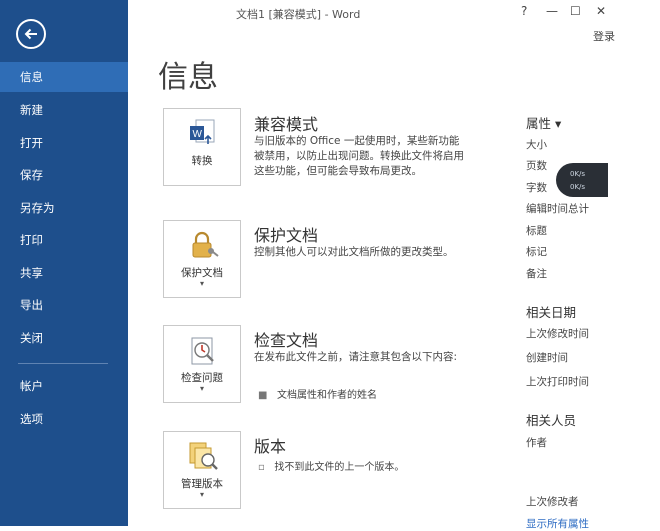  Describe the element at coordinates (202, 351) in the screenshot. I see `inspect-document-icon` at that location.